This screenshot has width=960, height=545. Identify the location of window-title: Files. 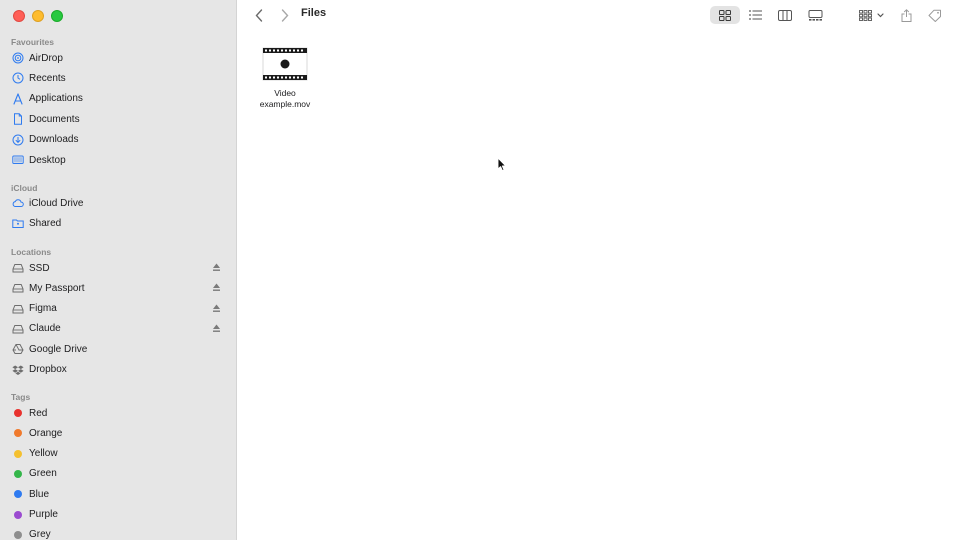
(314, 13).